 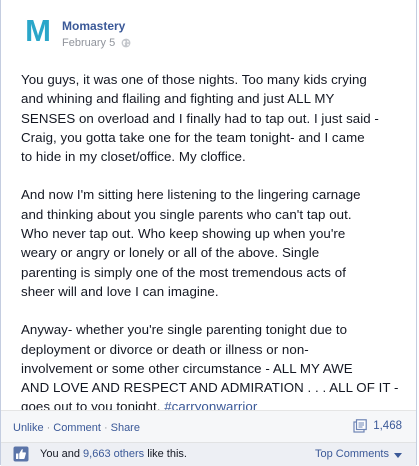 I want to click on post-actions: Unlike · Comment · Share, so click(x=76, y=428).